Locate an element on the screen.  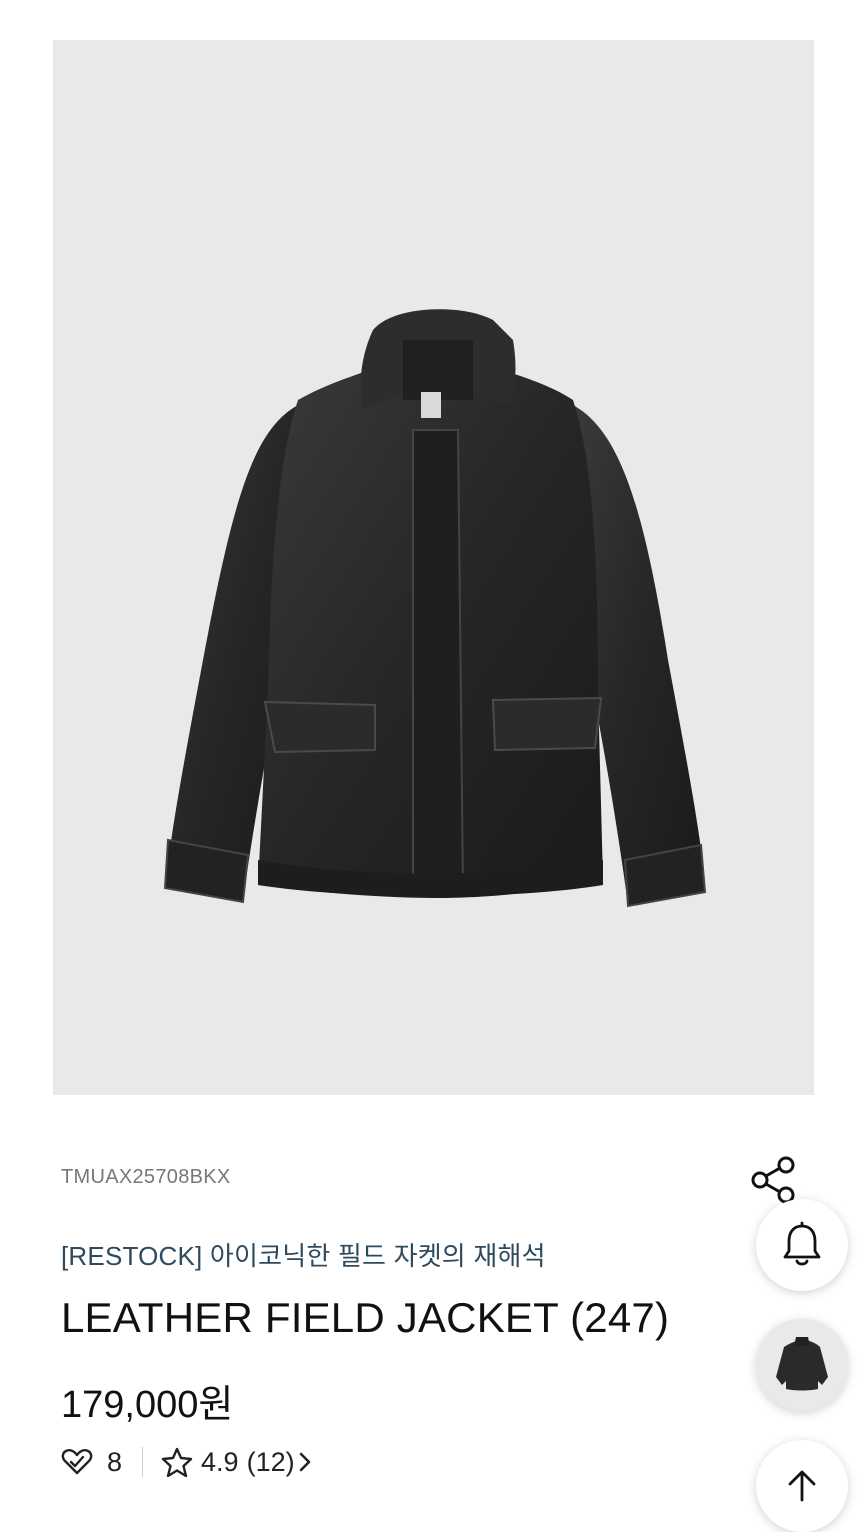
rating-value: 4.9 is located at coordinates (220, 1461).